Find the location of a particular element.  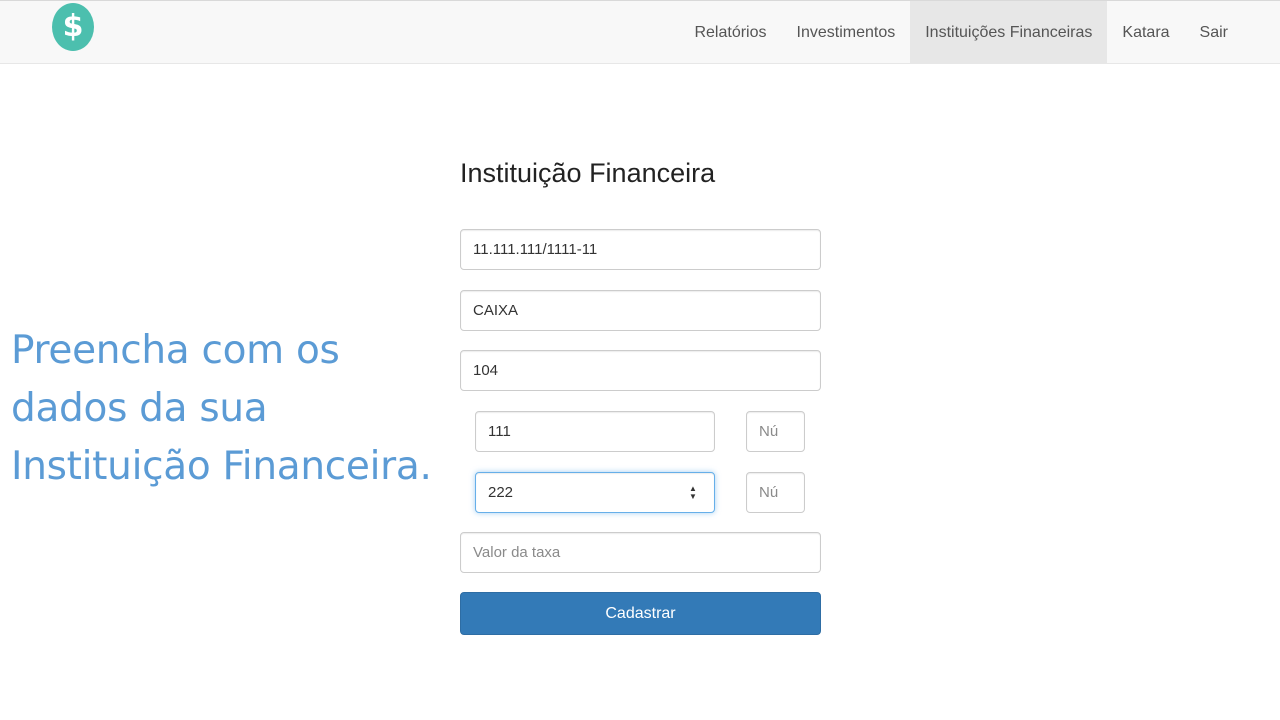

conta-field is located at coordinates (595, 492).